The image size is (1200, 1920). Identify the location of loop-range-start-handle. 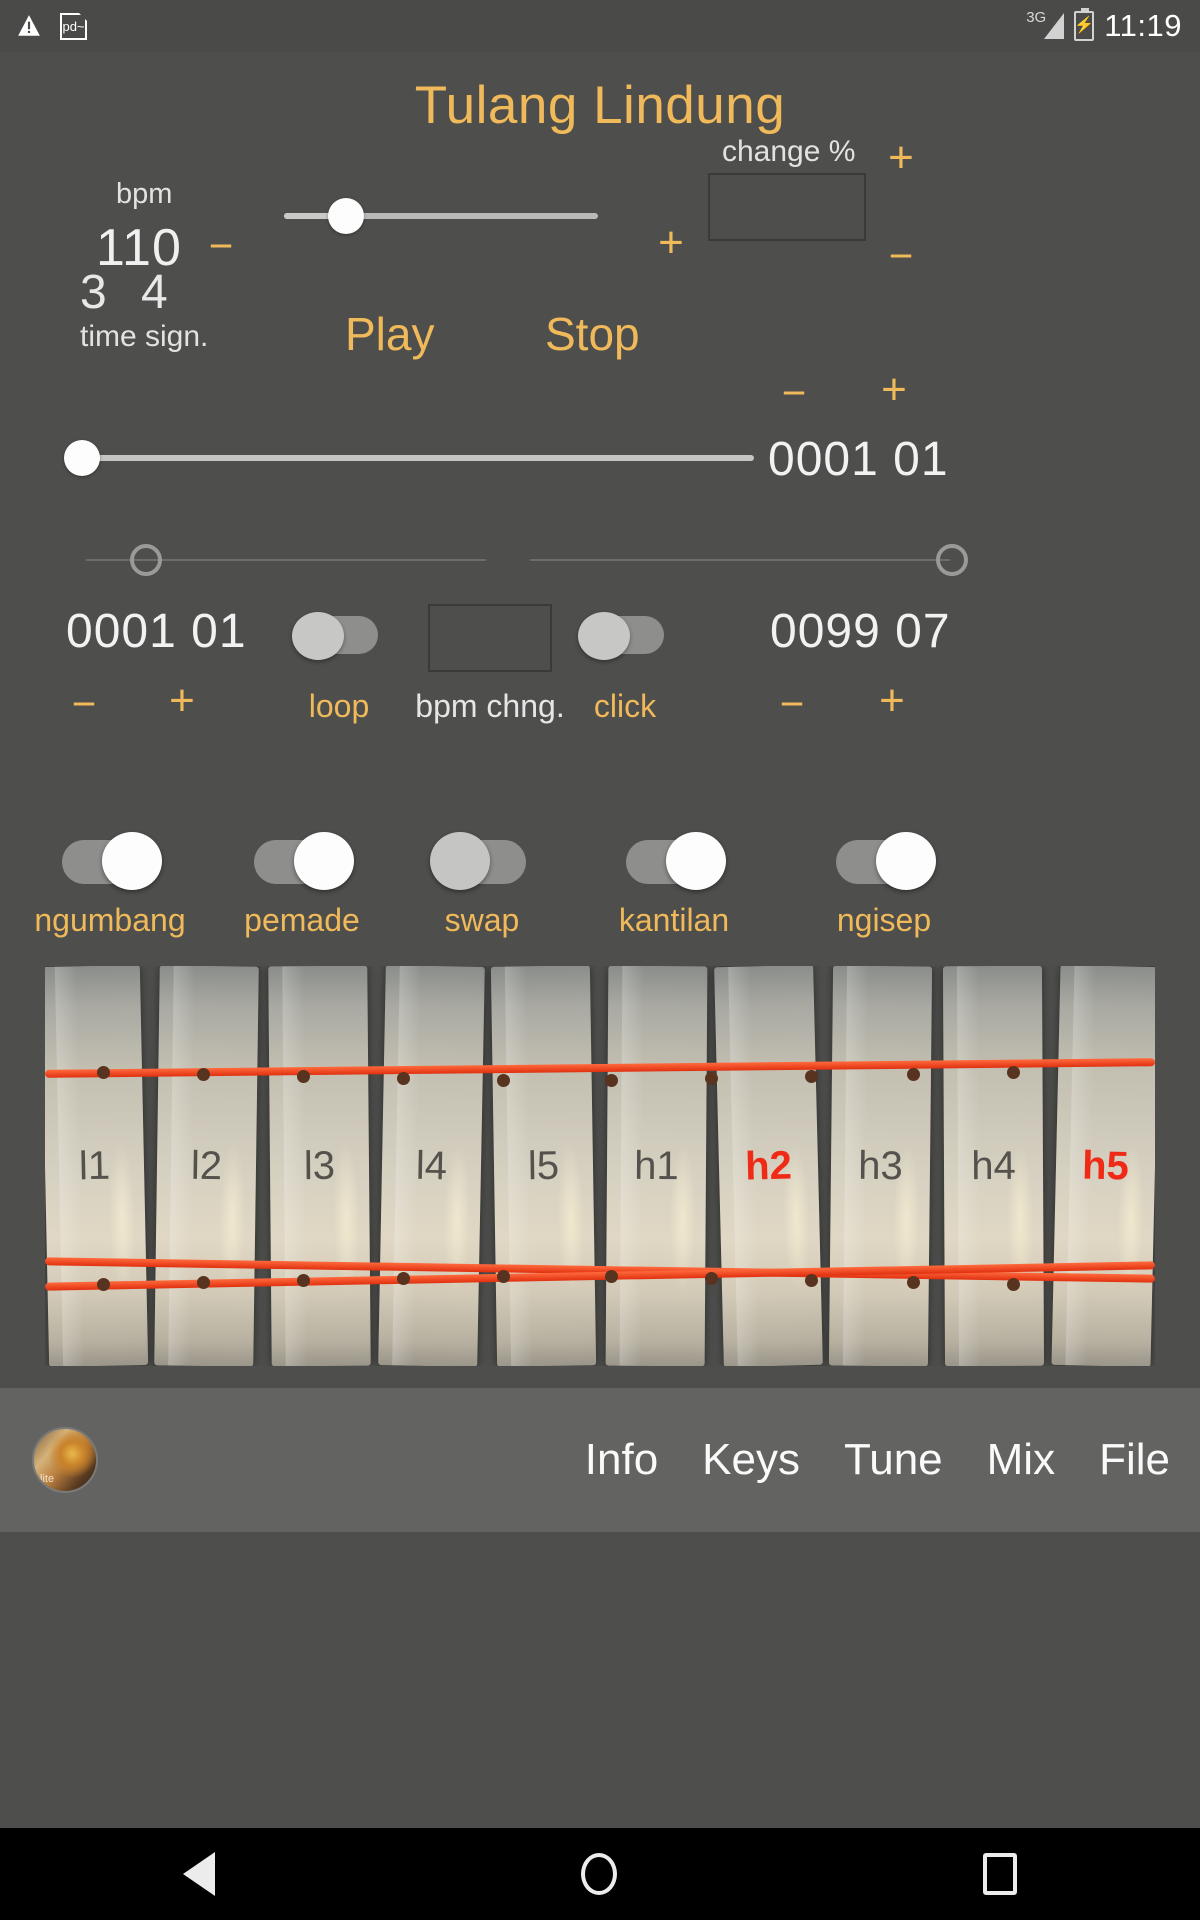
(146, 560).